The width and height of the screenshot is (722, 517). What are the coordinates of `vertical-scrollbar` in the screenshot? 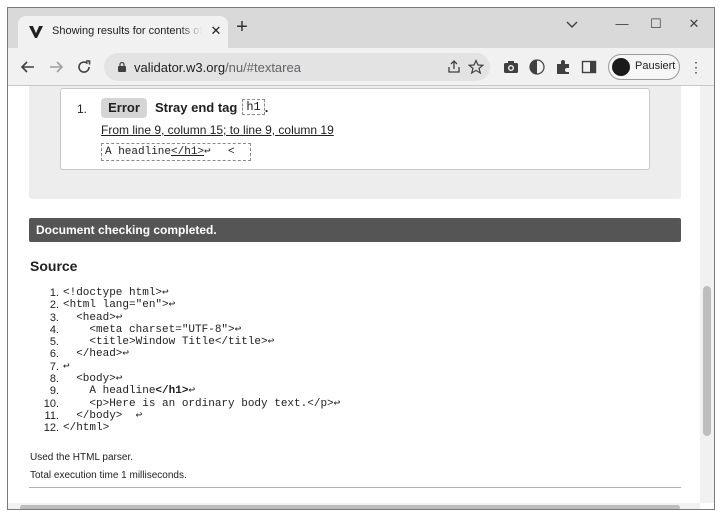 It's located at (707, 294).